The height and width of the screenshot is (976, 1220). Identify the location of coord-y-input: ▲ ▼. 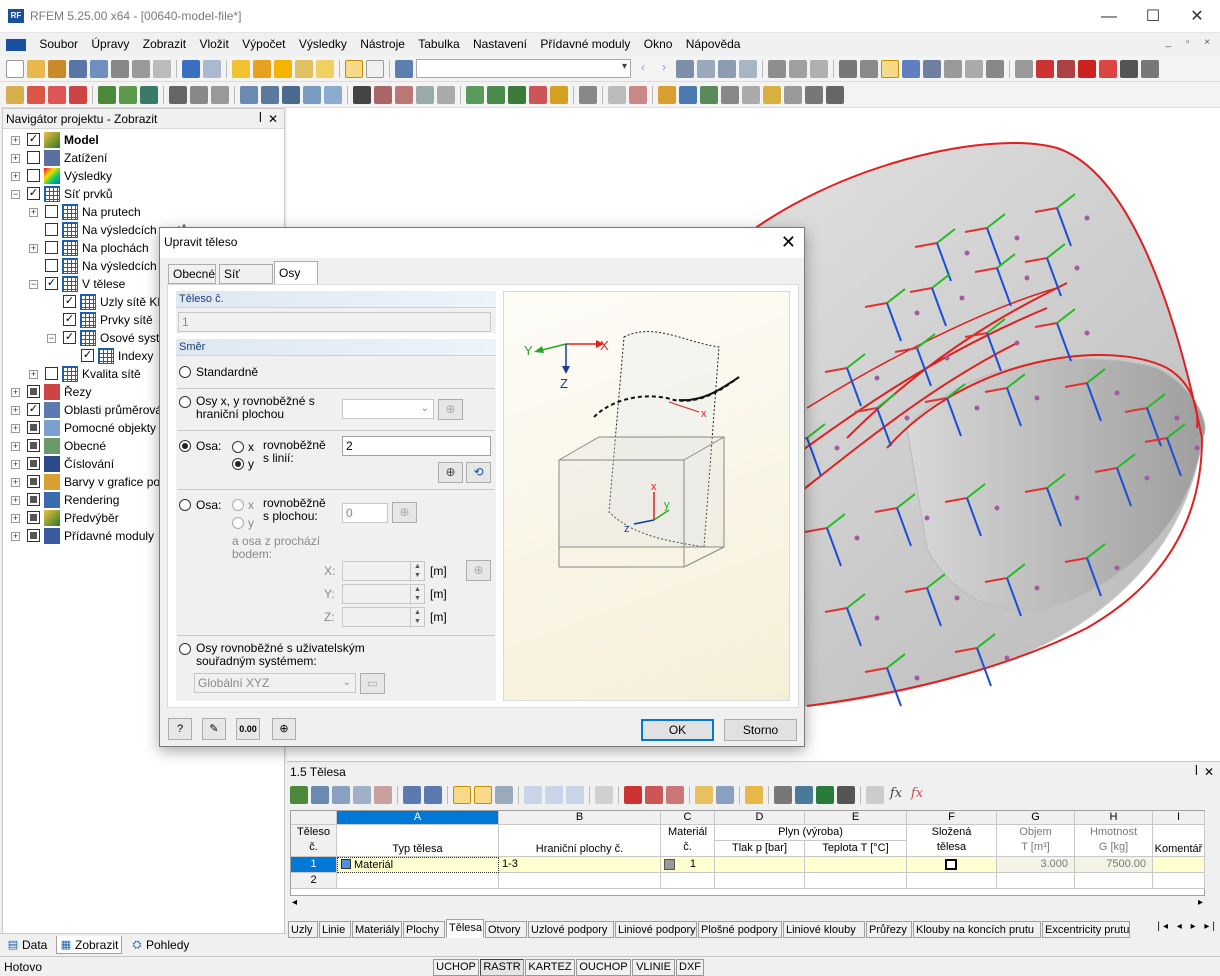
(383, 594).